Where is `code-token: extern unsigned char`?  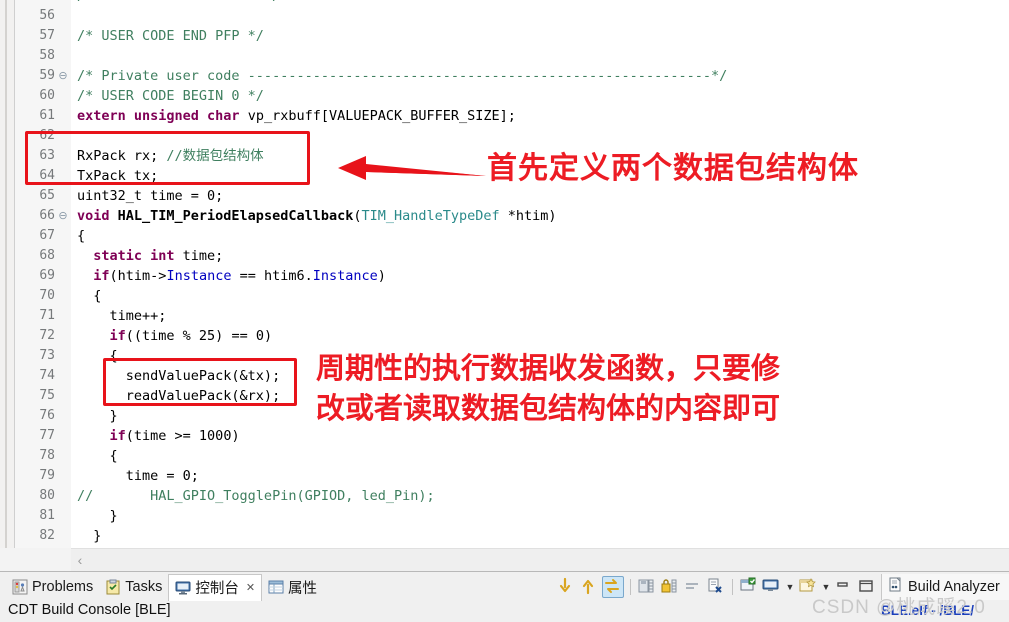
code-token: extern unsigned char is located at coordinates (162, 116).